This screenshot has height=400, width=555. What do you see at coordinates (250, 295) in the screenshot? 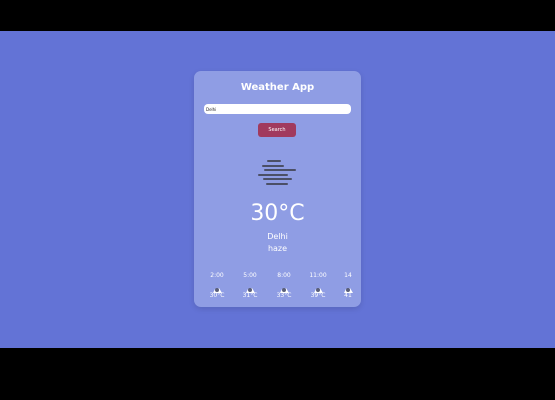
I see `hour-temp: 31°C` at bounding box center [250, 295].